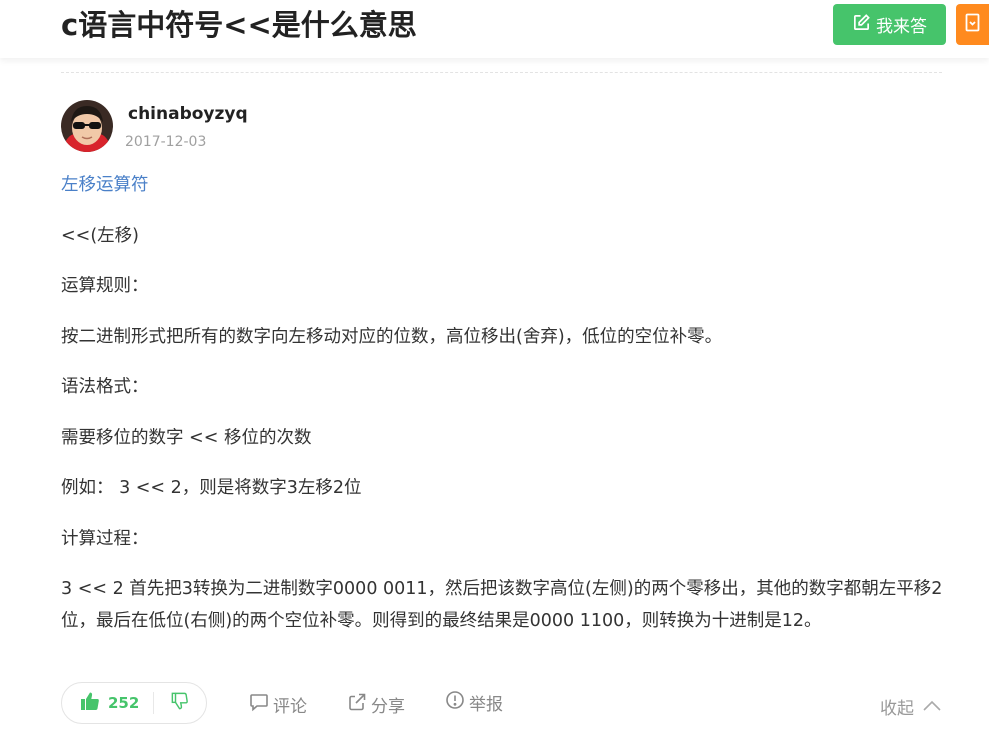 Image resolution: width=989 pixels, height=730 pixels. I want to click on avatar, so click(87, 126).